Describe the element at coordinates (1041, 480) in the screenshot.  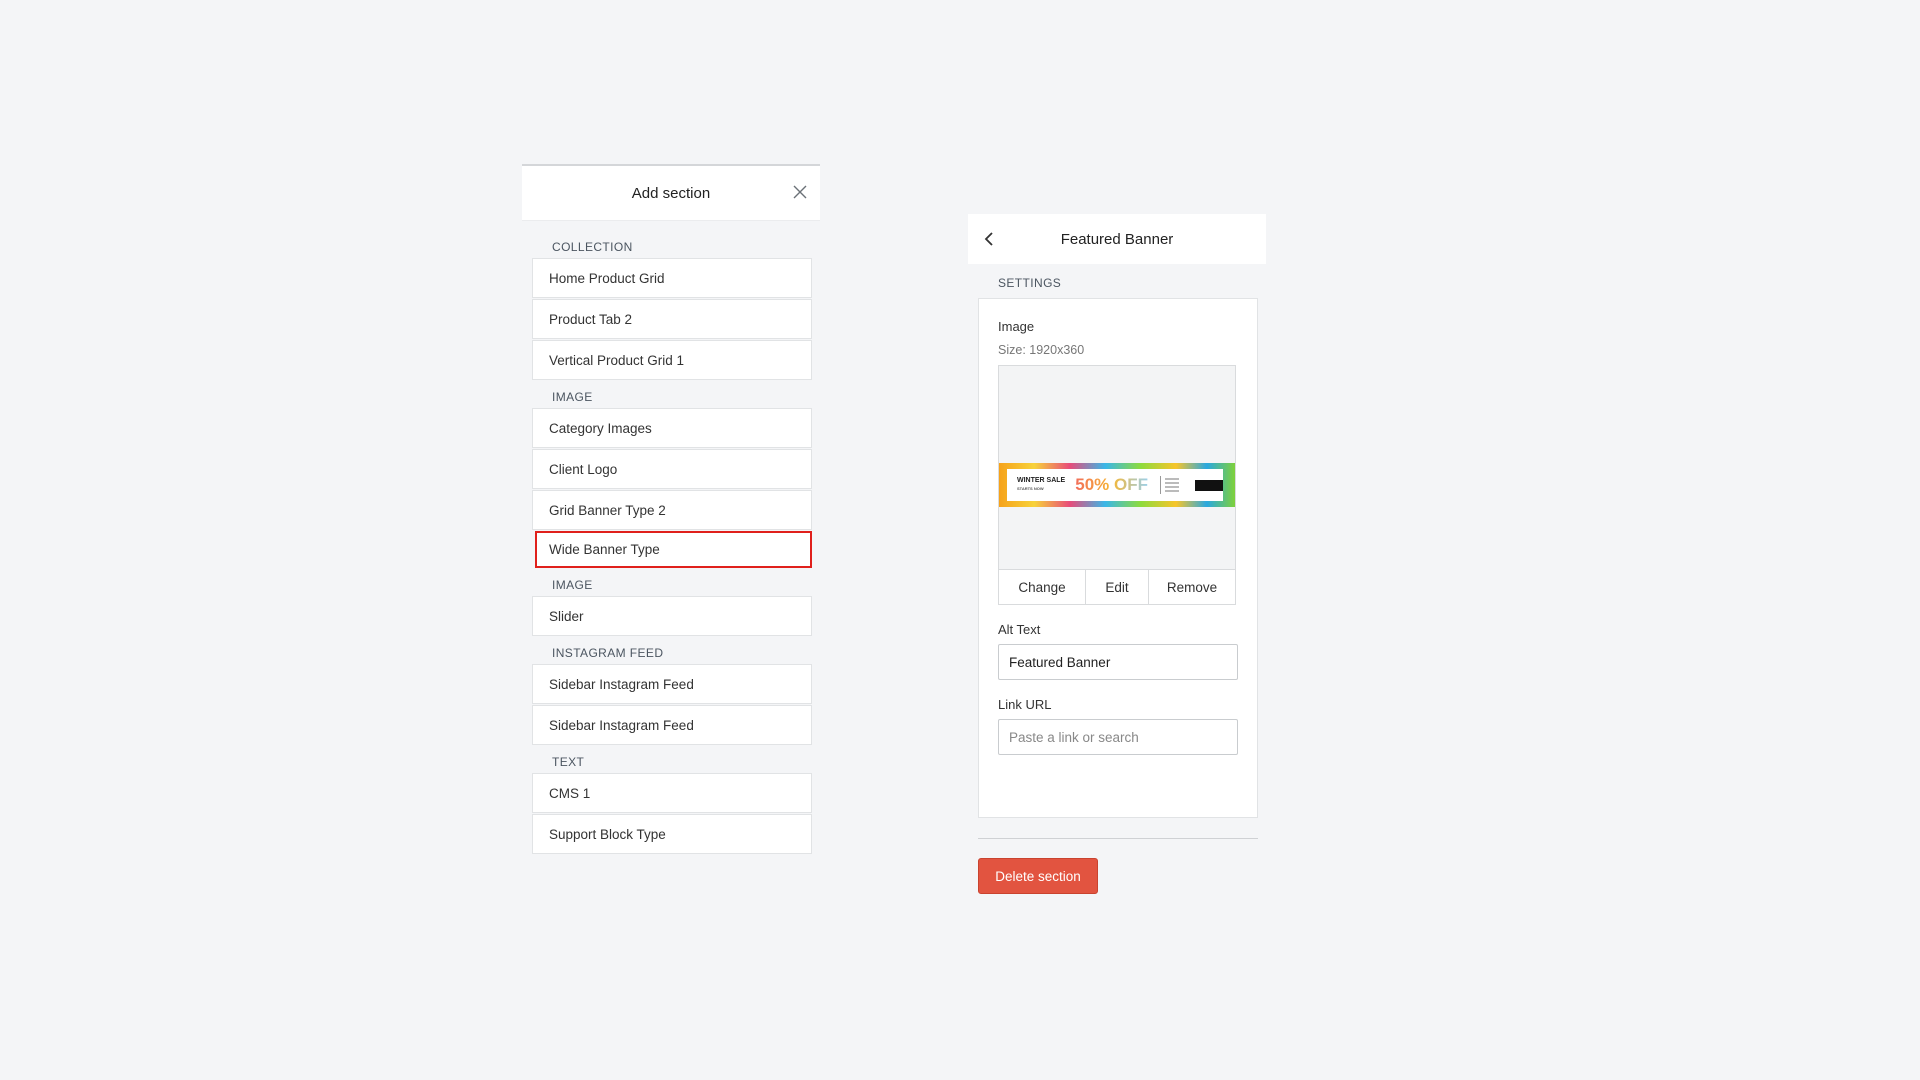
I see `banner-headline-text: WINTER SALE` at that location.